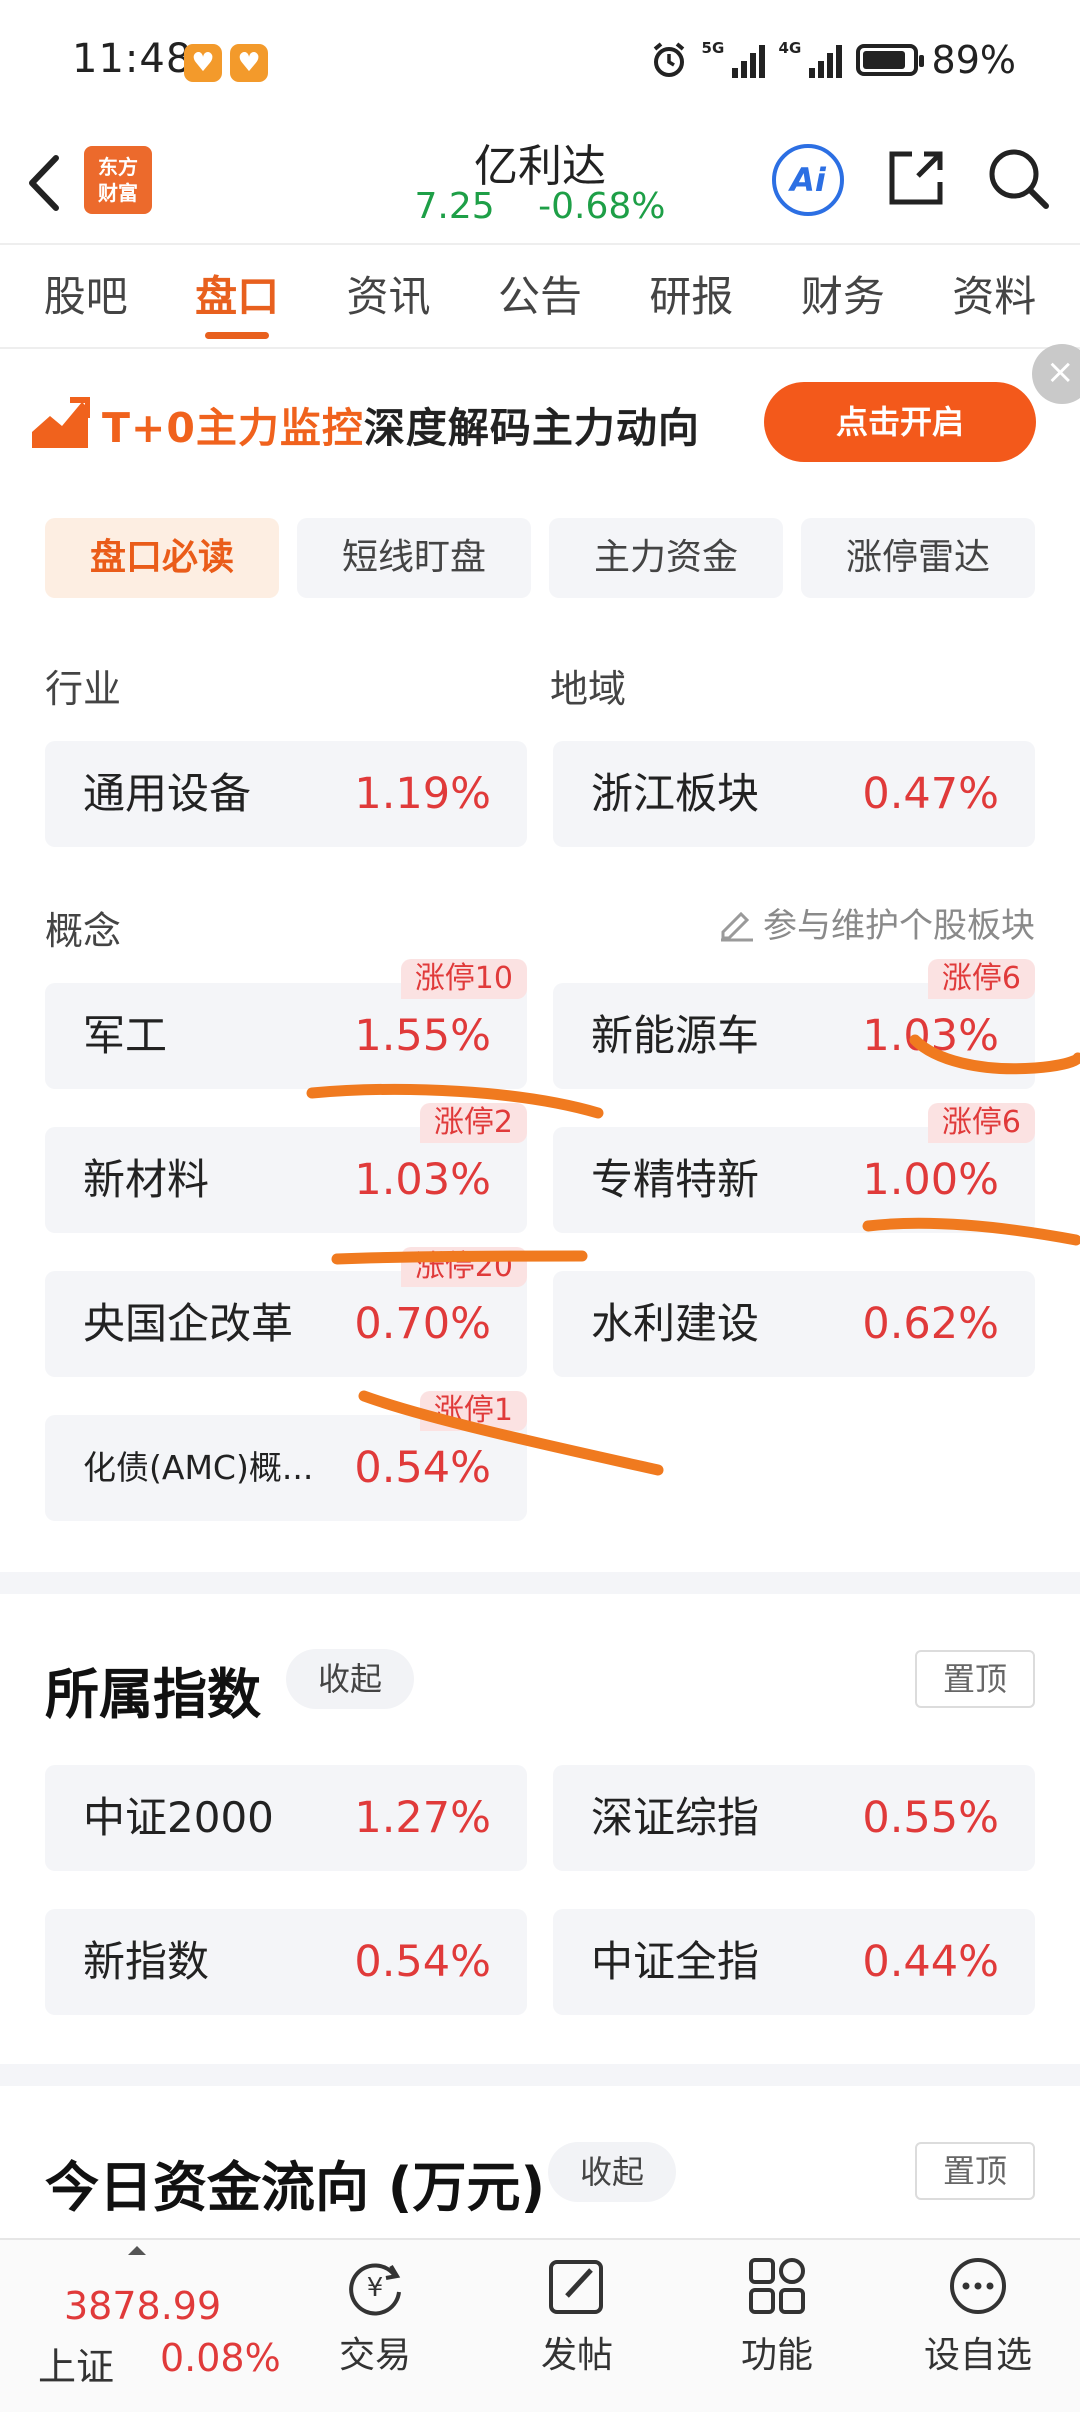 This screenshot has width=1080, height=2412. Describe the element at coordinates (576, 2287) in the screenshot. I see `compose-icon` at that location.